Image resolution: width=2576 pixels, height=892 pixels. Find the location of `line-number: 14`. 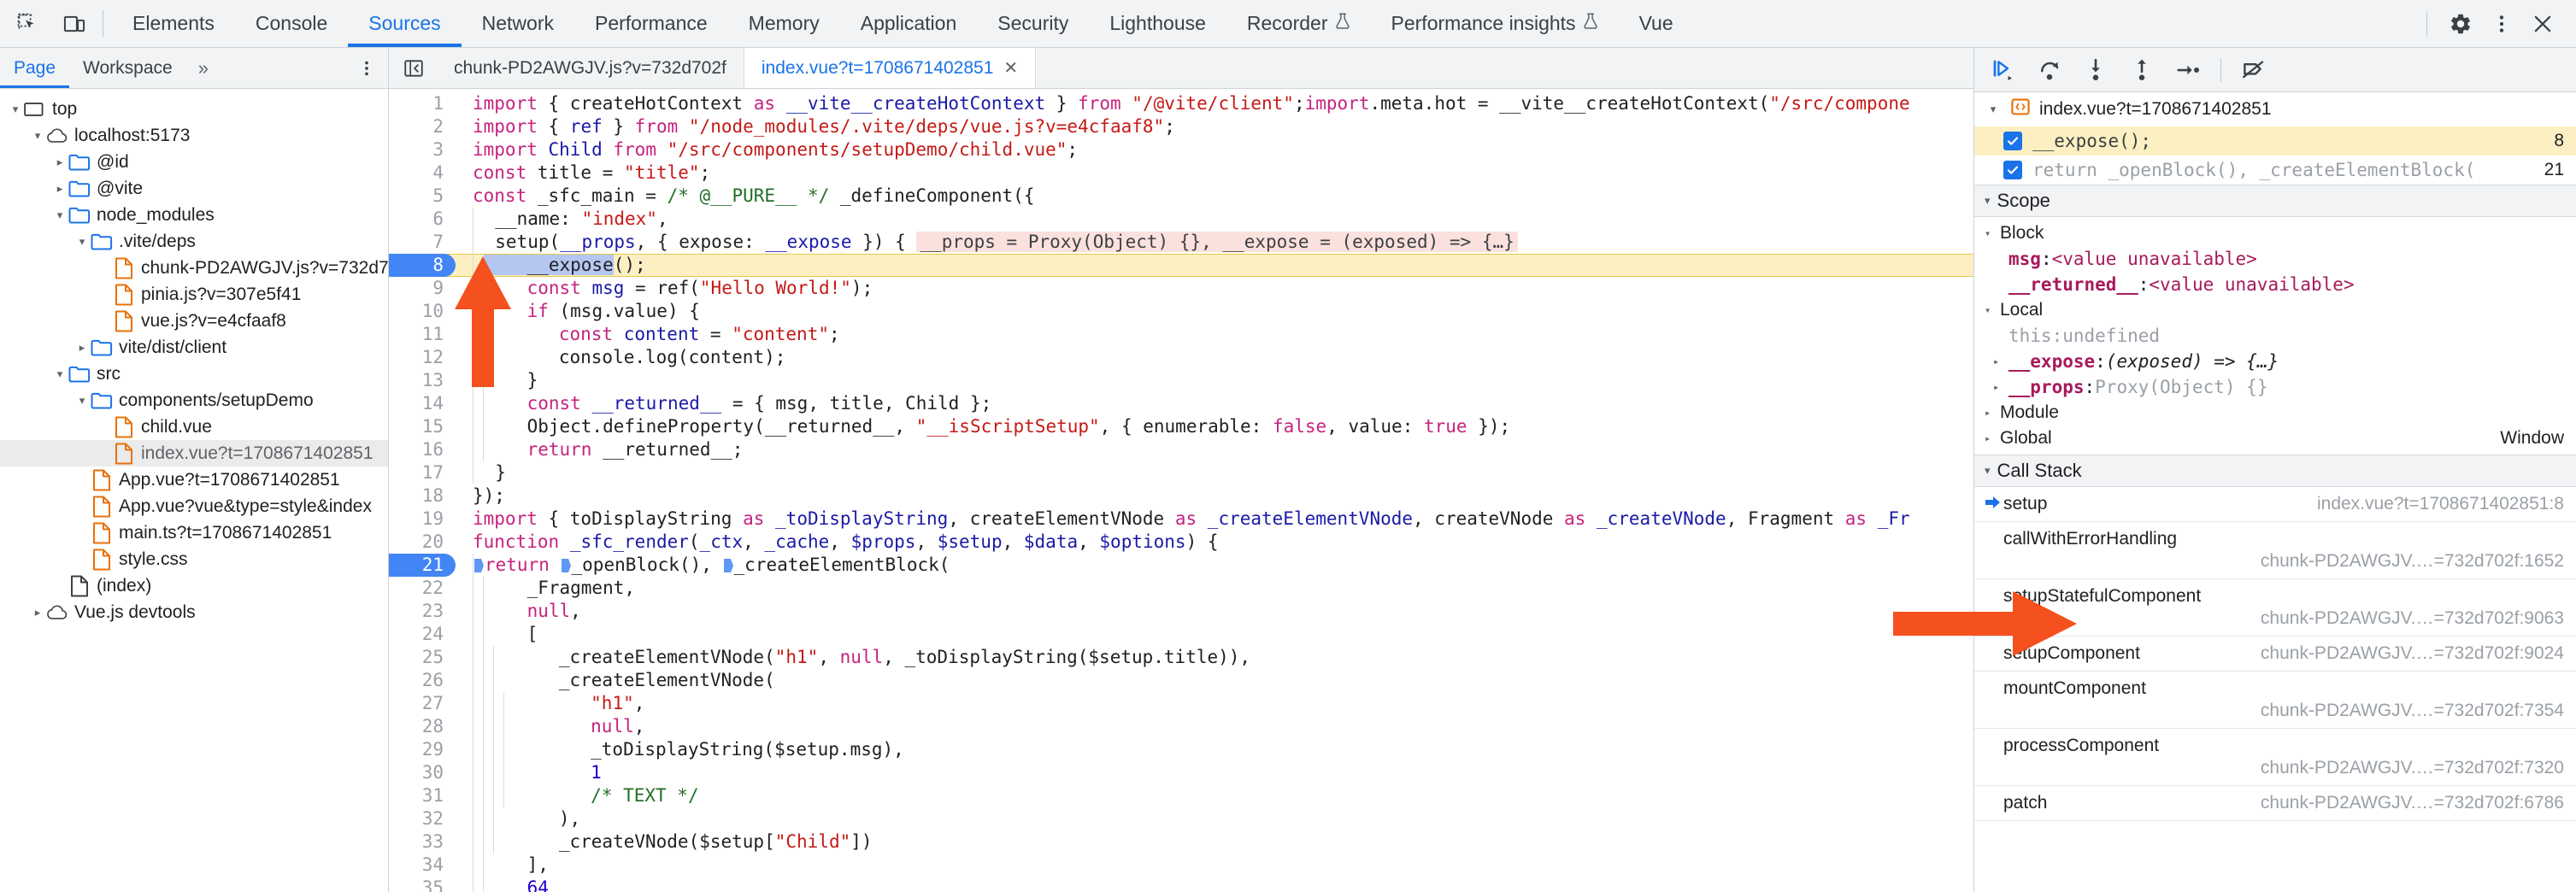

line-number: 14 is located at coordinates (422, 403).